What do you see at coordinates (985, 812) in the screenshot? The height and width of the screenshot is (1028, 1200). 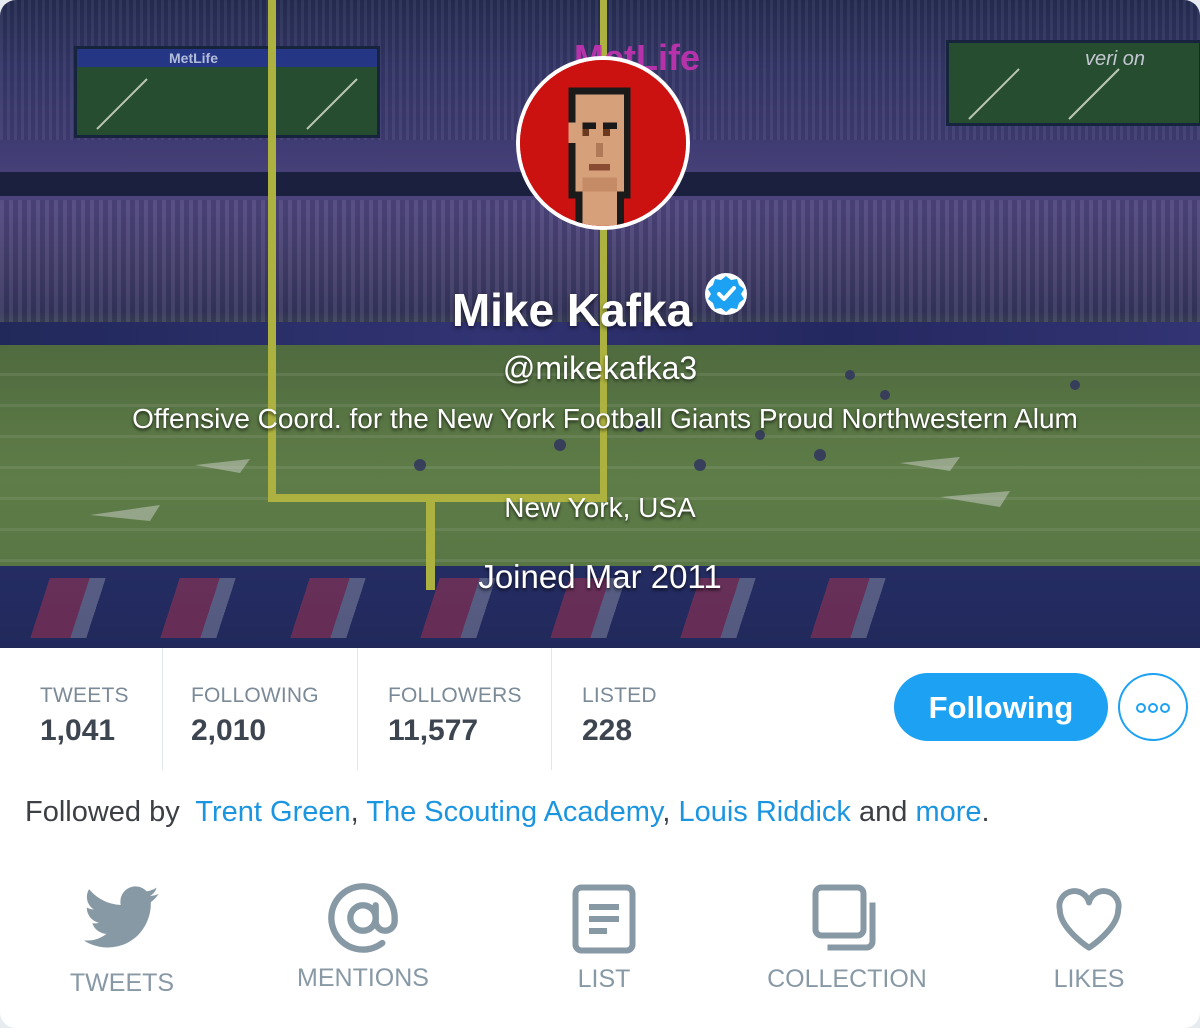 I see `followed-by-period: .` at bounding box center [985, 812].